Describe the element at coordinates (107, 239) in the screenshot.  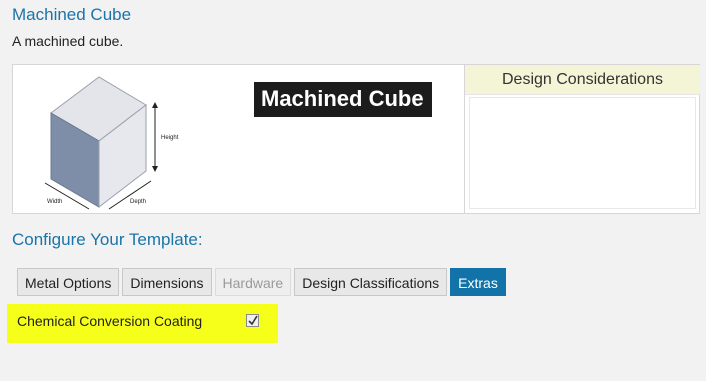
I see `configure-heading: Configure Your Template:` at that location.